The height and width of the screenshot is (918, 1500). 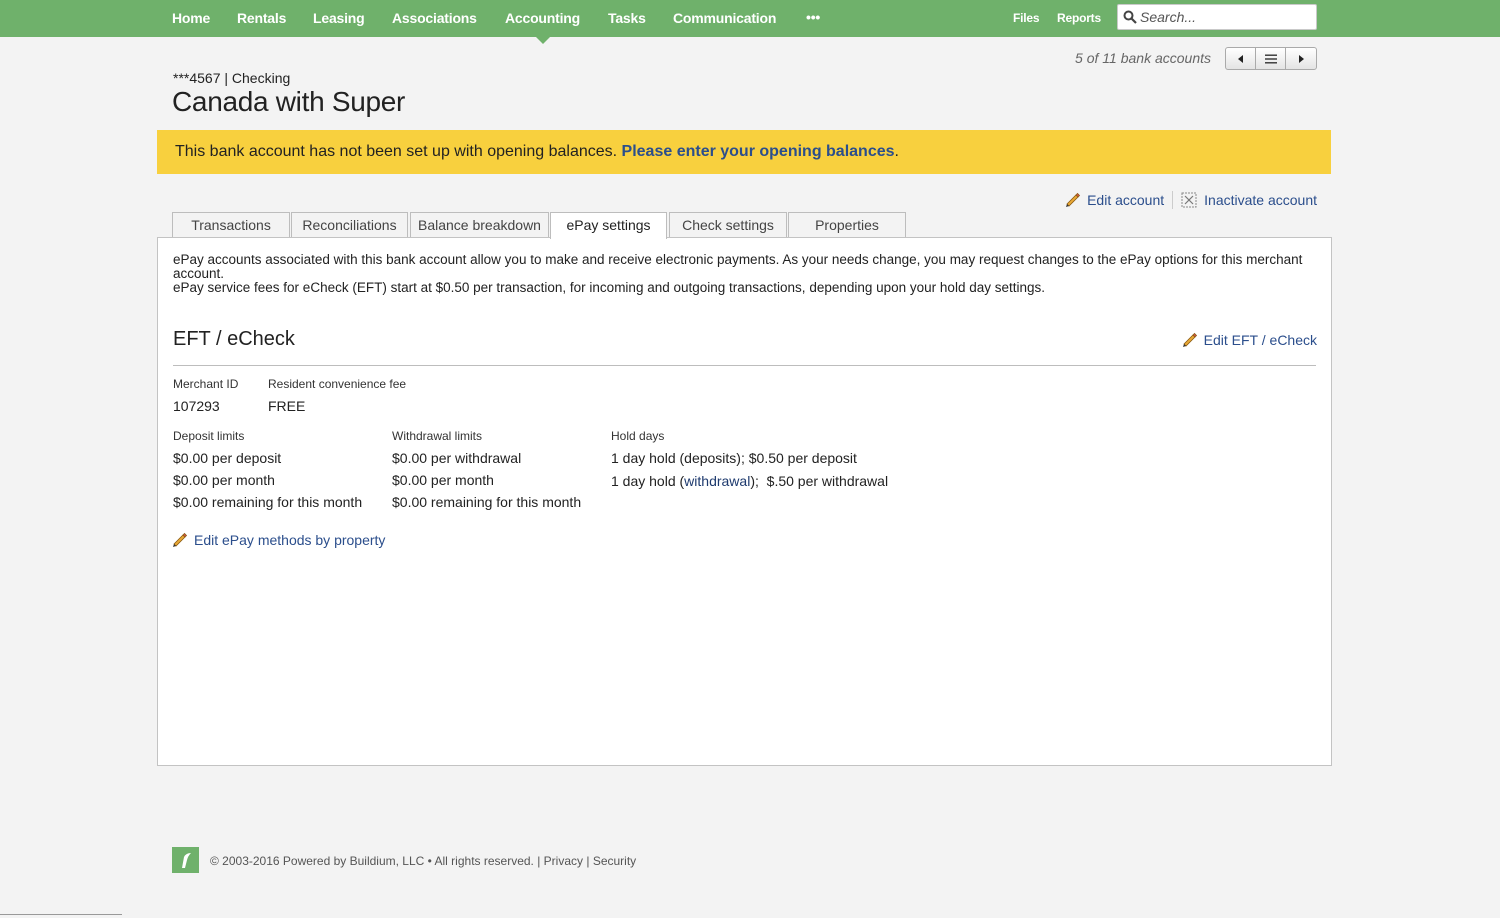 I want to click on nav-rentals: Rentals, so click(x=261, y=18).